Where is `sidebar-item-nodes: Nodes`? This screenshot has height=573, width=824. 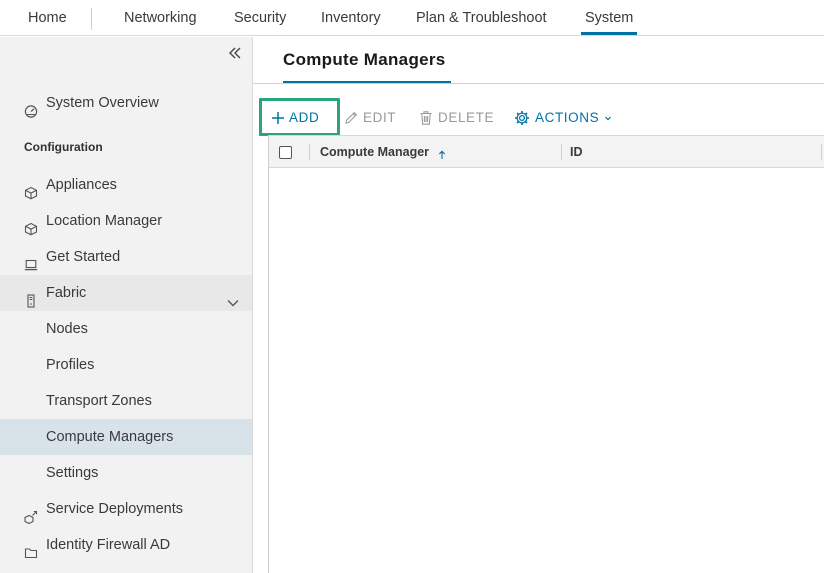
sidebar-item-nodes: Nodes is located at coordinates (126, 329).